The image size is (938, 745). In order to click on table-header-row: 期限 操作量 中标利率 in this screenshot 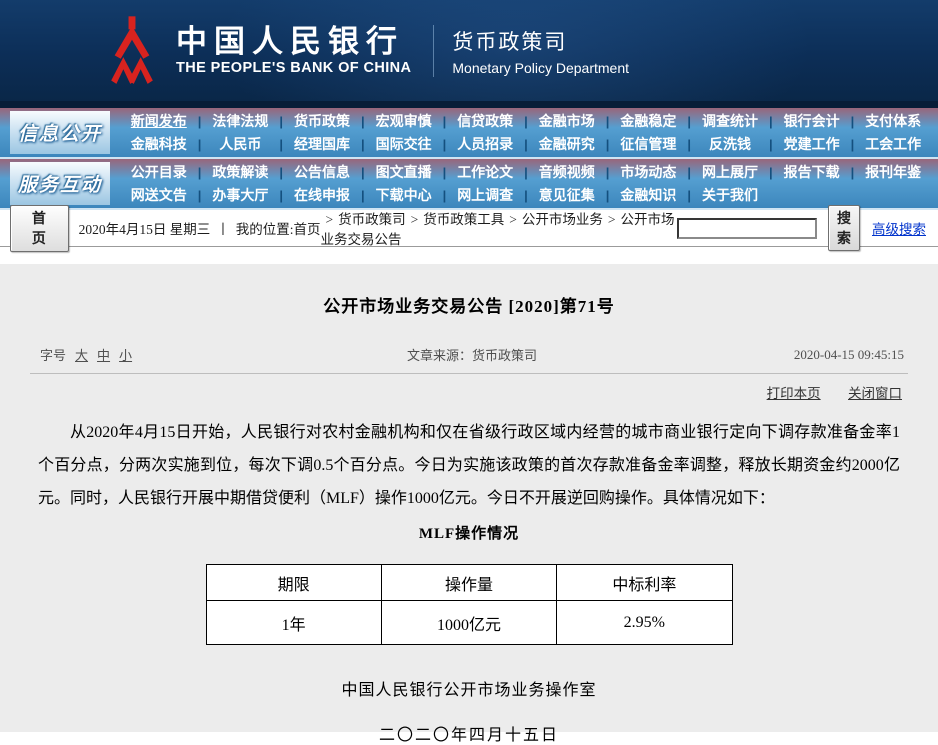, I will do `click(469, 582)`.